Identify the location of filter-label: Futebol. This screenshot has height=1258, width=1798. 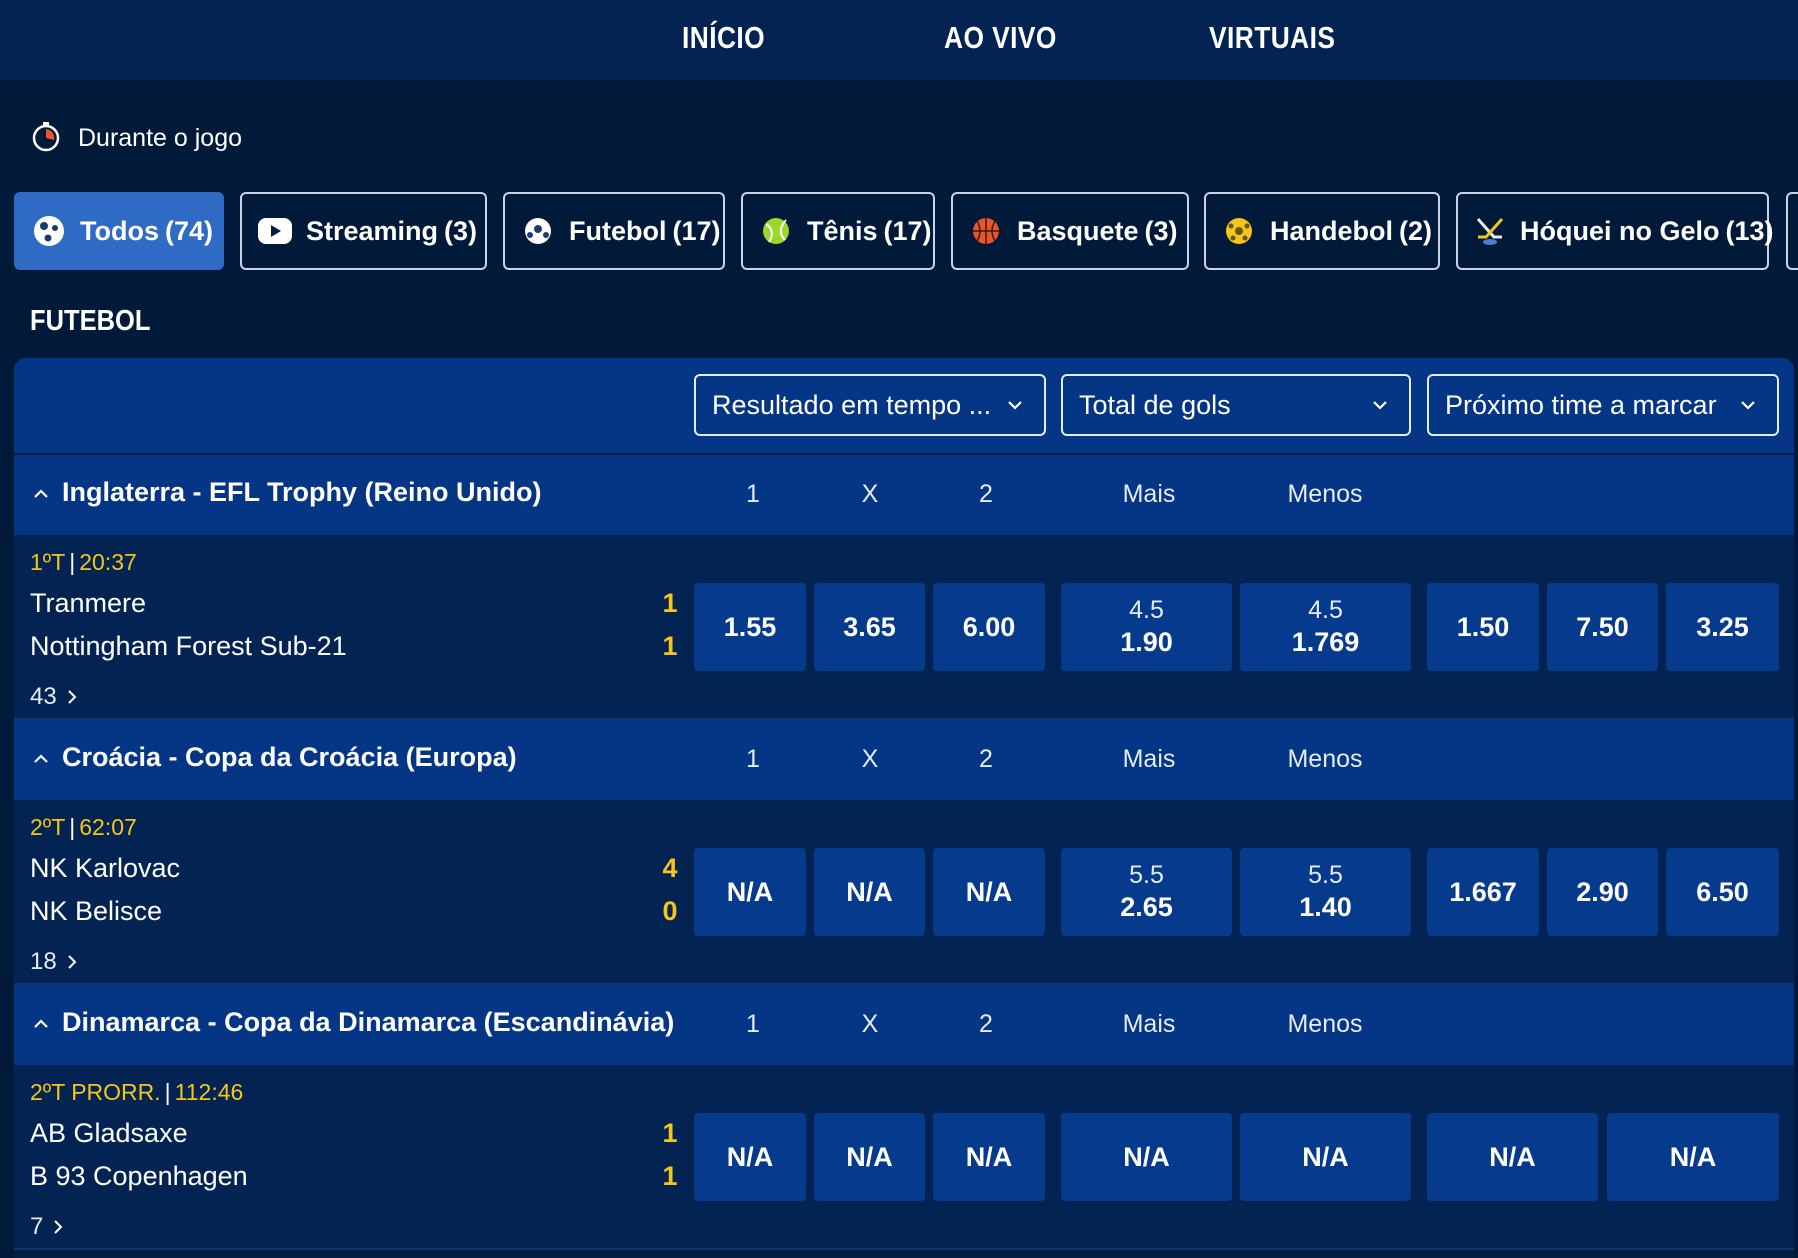
(618, 230).